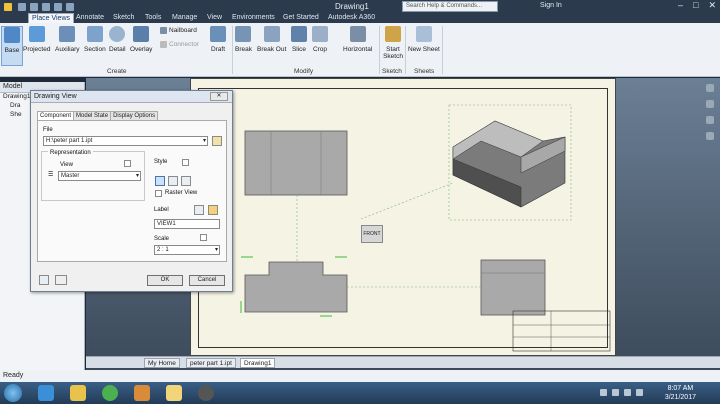  Describe the element at coordinates (296, 287) in the screenshot. I see `front-view` at that location.